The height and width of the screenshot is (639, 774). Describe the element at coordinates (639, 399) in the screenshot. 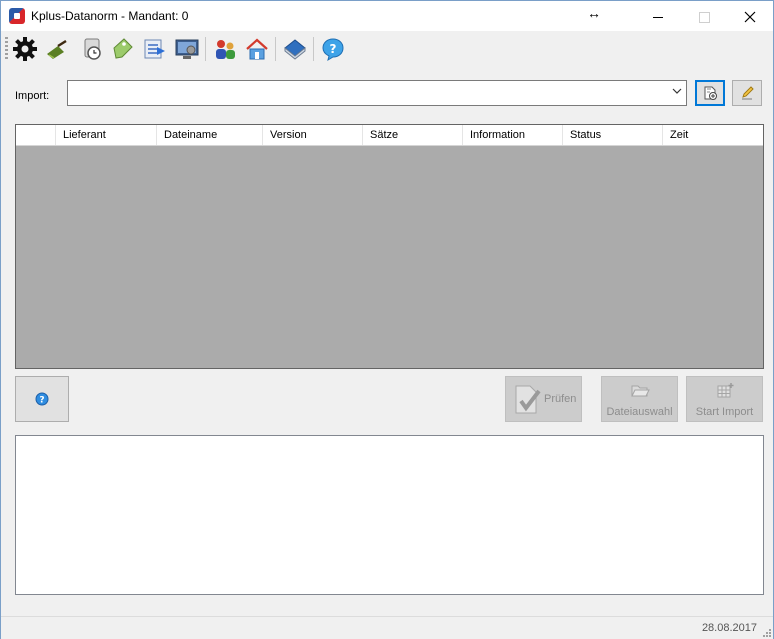

I see `dateiauswahl-button: Dateiauswahl` at that location.